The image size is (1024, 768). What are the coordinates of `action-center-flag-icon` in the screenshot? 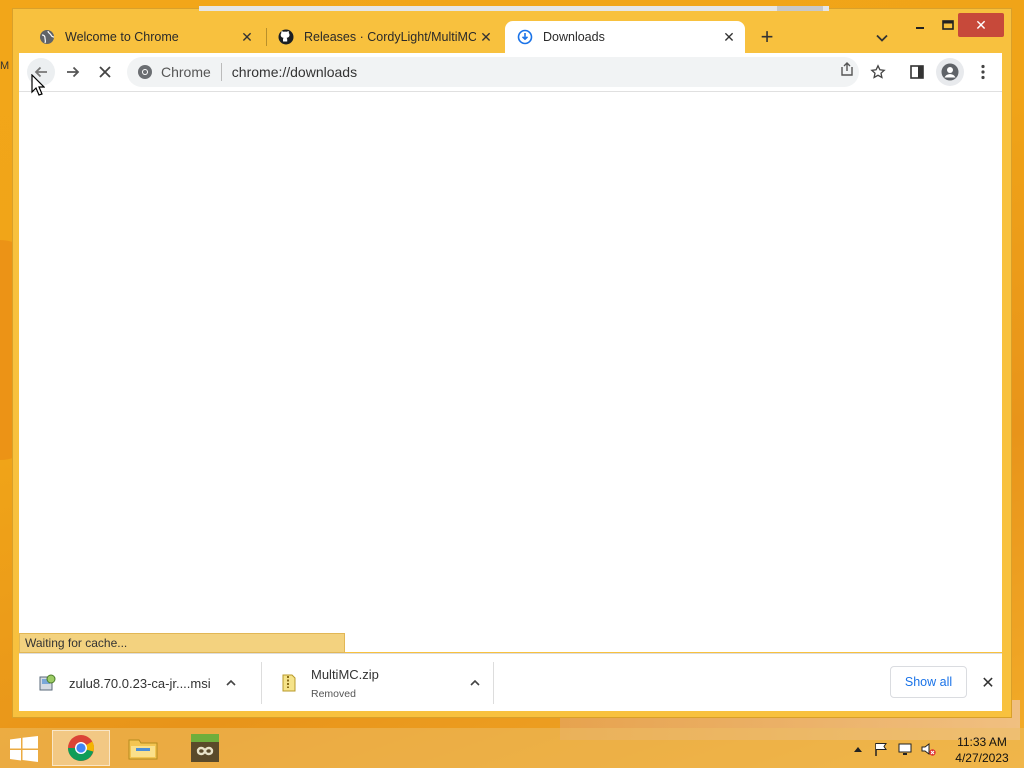 It's located at (881, 749).